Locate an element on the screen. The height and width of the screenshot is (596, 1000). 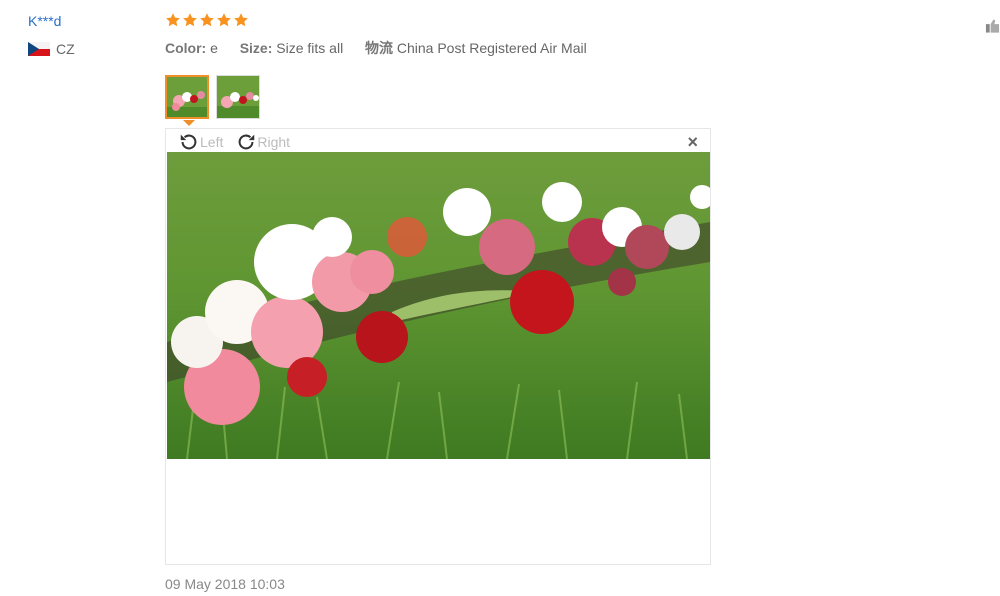
rating-stars is located at coordinates (207, 20).